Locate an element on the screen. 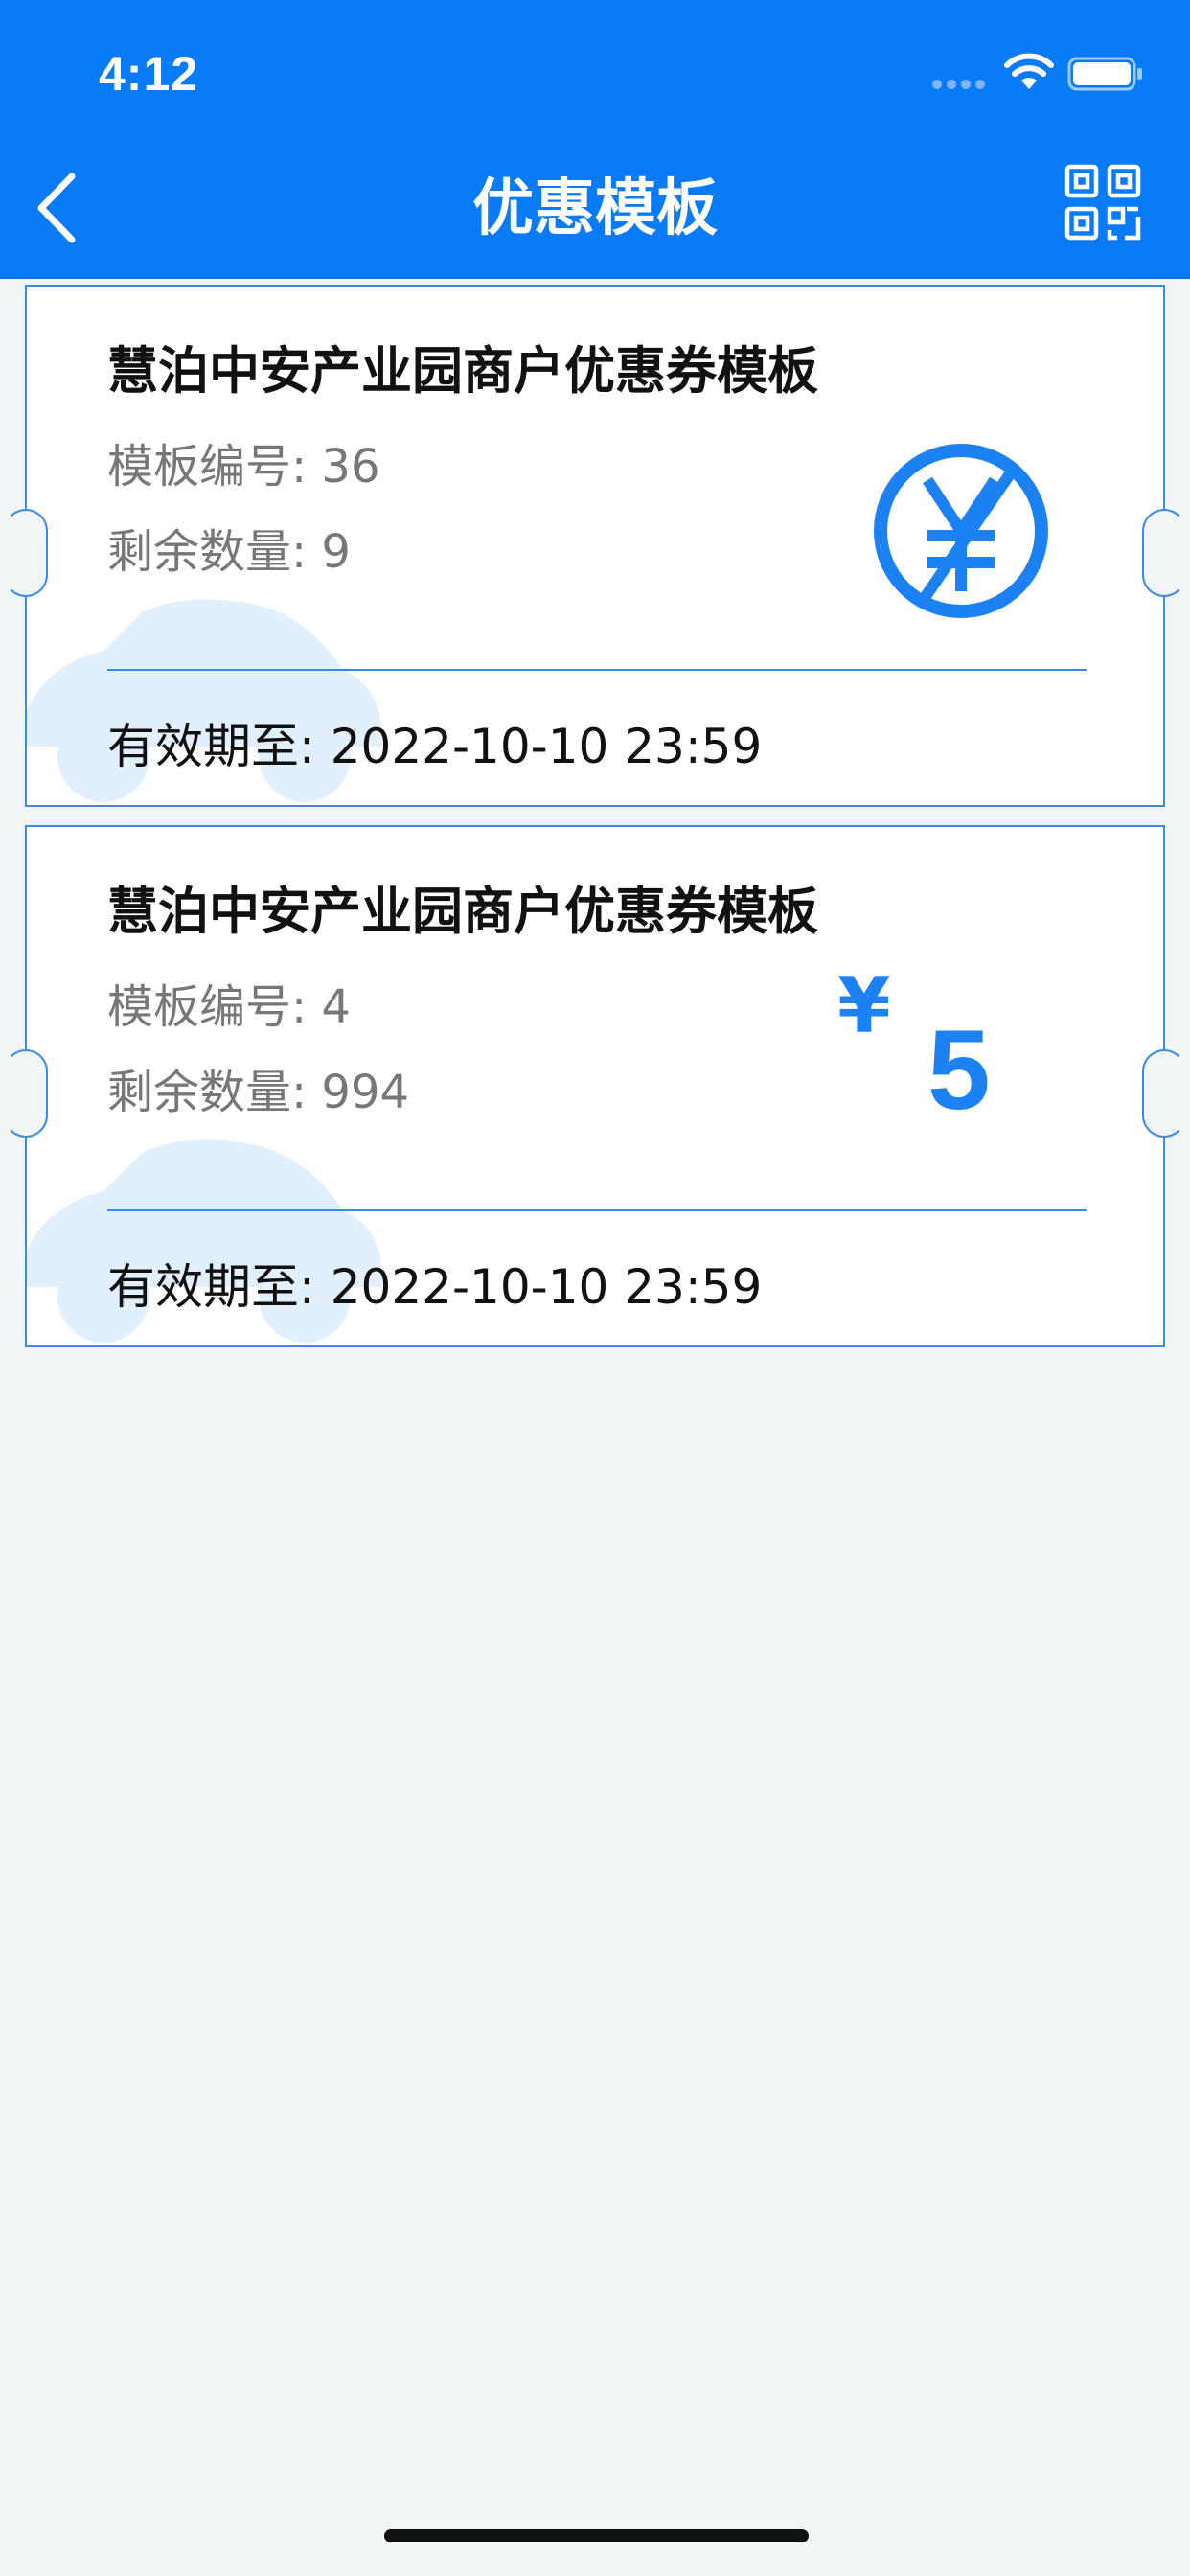 This screenshot has height=2576, width=1190. remaining-count: 剩余数量: 9 is located at coordinates (229, 552).